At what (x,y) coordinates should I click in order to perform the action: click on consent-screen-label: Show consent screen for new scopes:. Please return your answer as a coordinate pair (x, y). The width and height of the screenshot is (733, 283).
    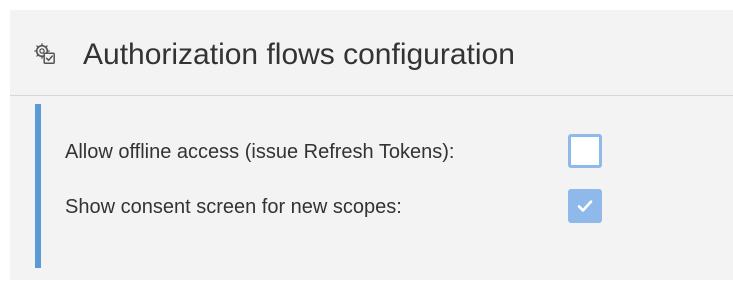
    Looking at the image, I should click on (233, 207).